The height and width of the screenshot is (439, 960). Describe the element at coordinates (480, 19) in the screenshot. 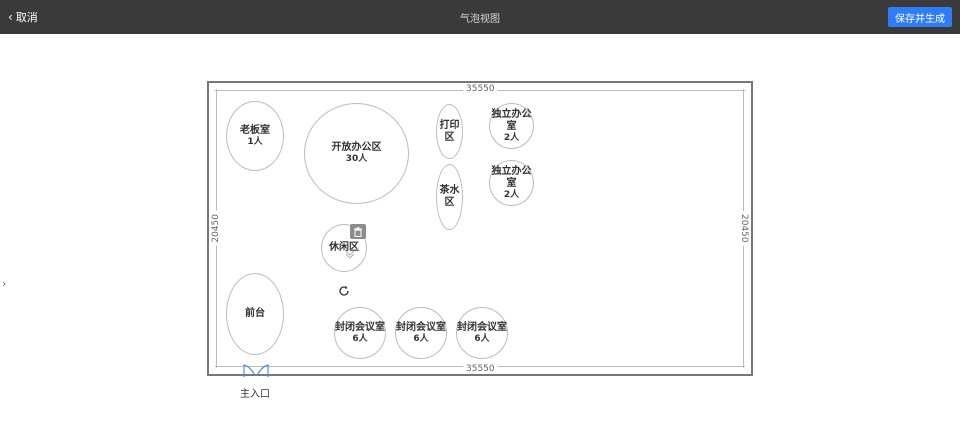

I see `page-title: 气泡视图` at that location.